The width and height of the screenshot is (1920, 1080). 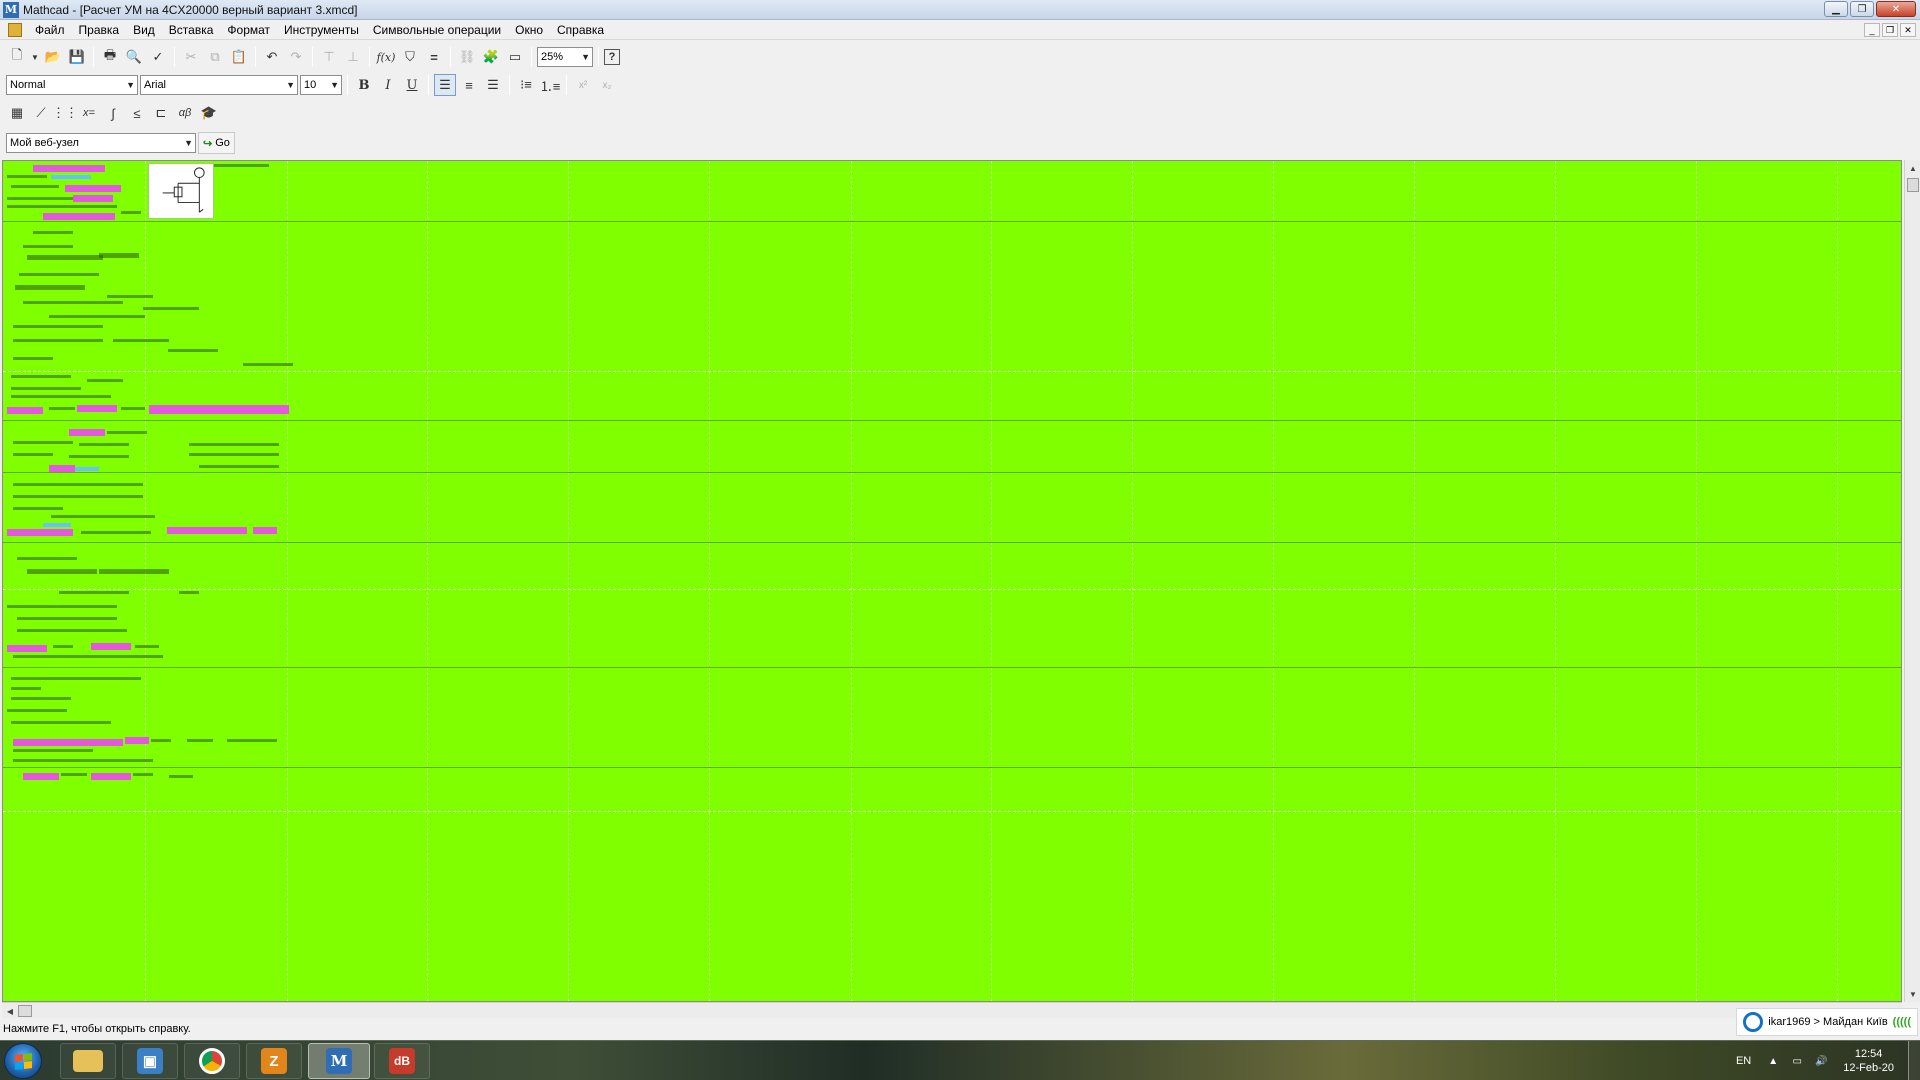 What do you see at coordinates (113, 113) in the screenshot?
I see `calculus-icon: ∫` at bounding box center [113, 113].